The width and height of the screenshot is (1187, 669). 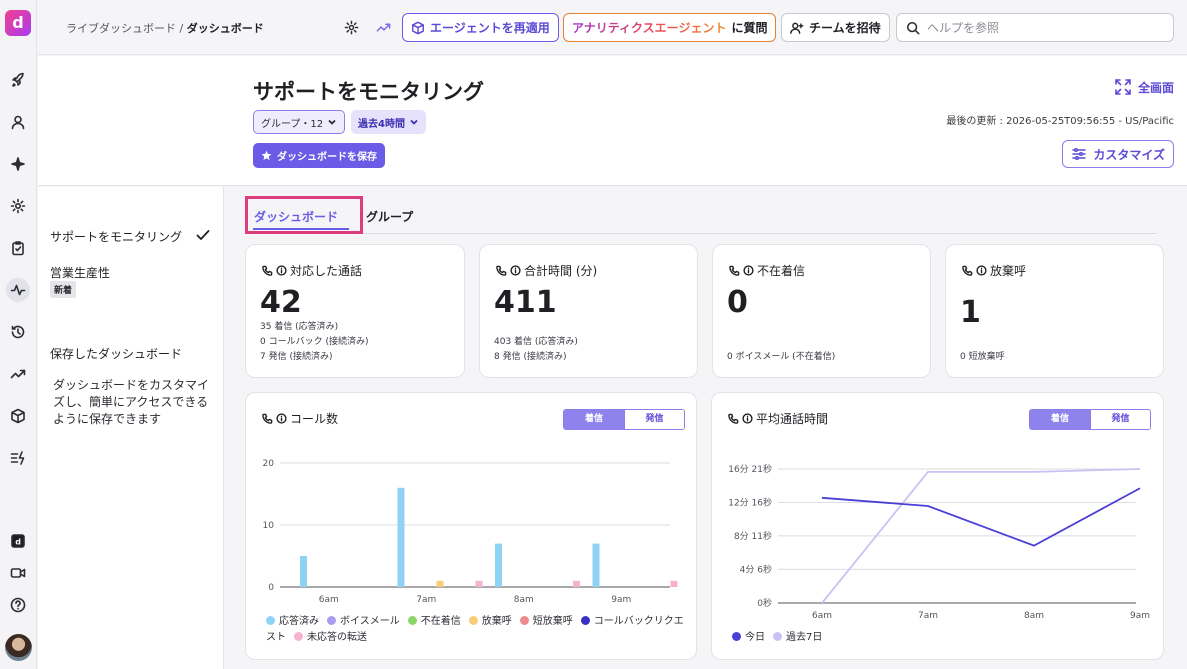 I want to click on legend-item: 未応答の転送, so click(x=330, y=637).